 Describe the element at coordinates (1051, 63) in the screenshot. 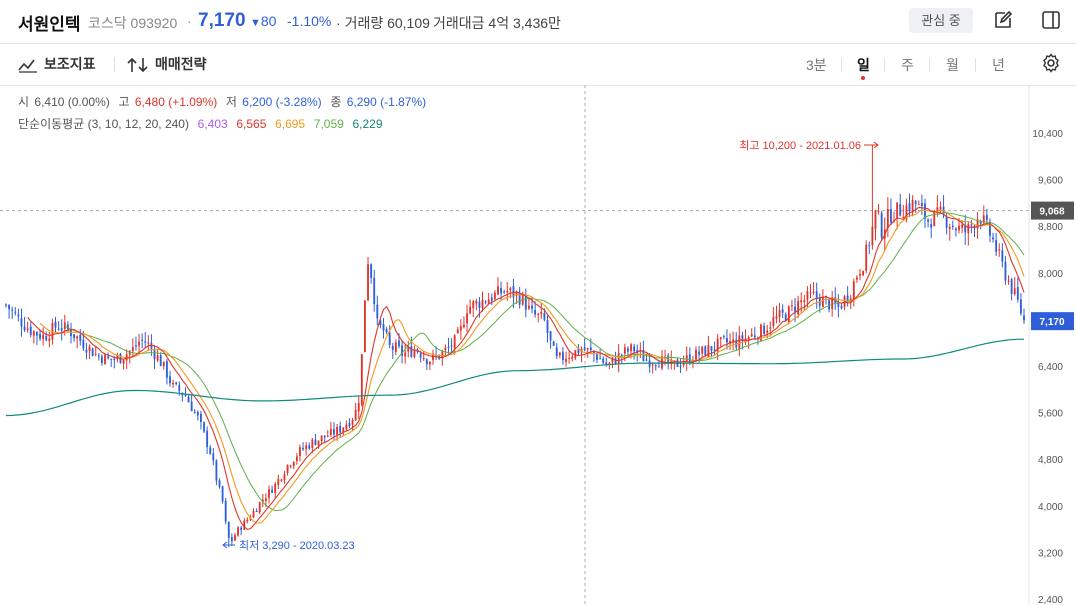

I see `gear-icon` at that location.